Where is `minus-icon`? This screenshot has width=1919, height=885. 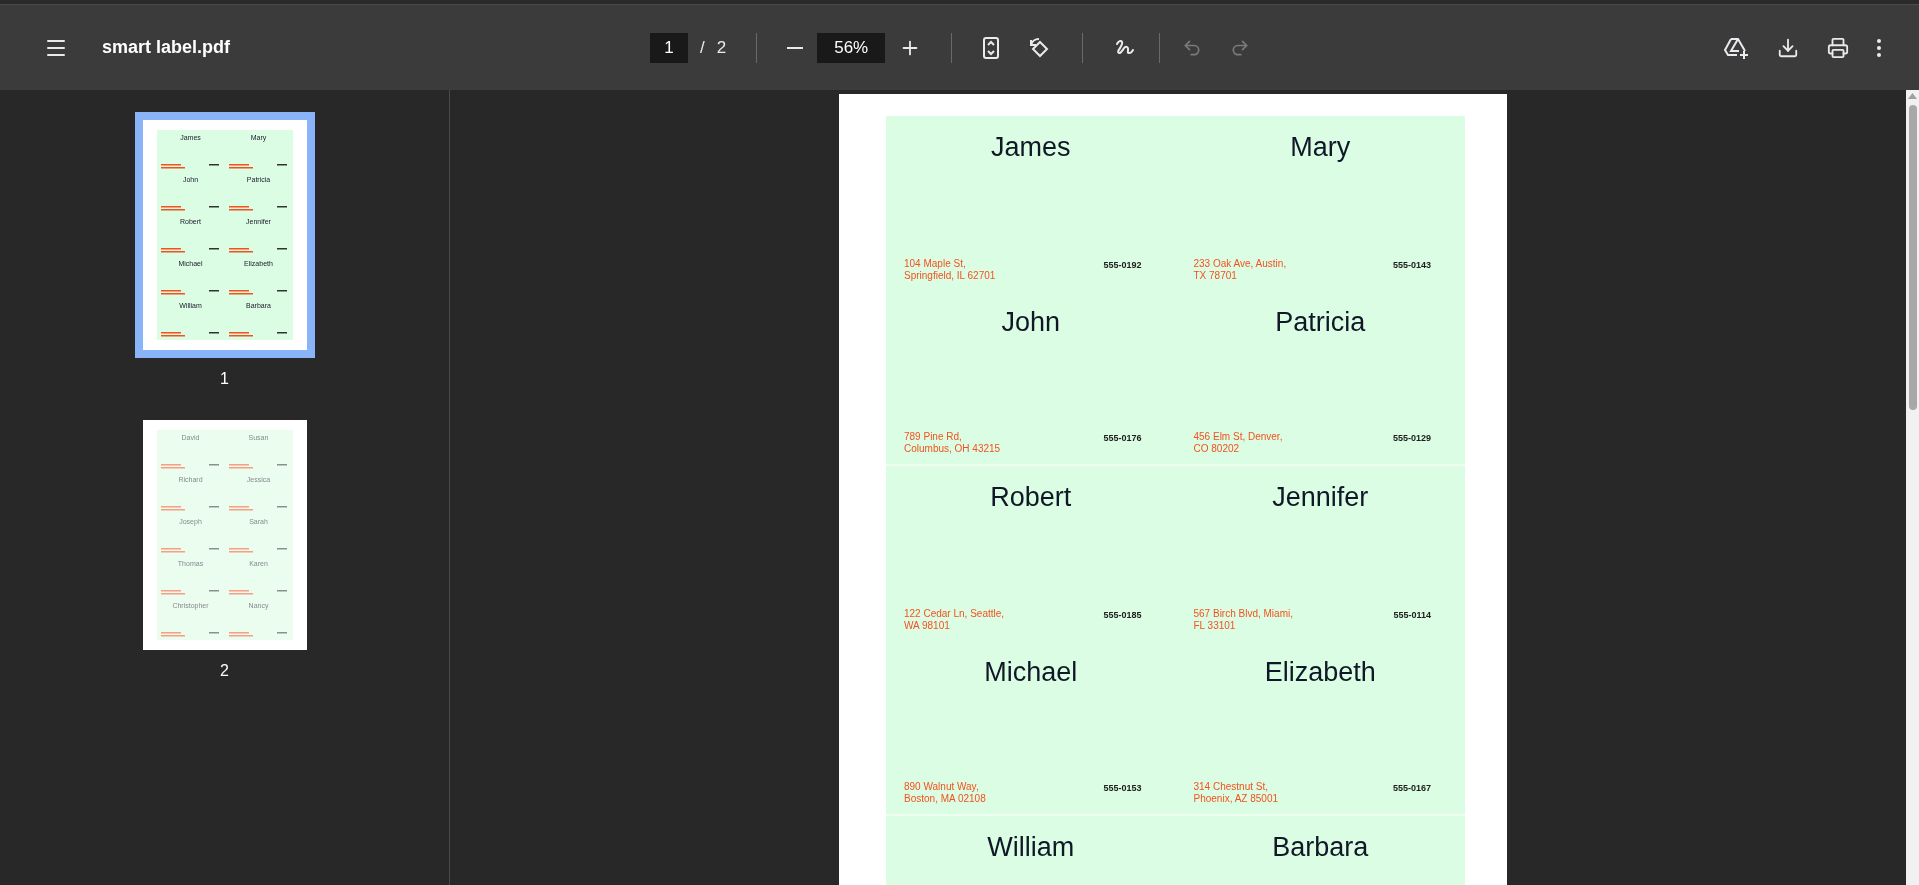 minus-icon is located at coordinates (795, 47).